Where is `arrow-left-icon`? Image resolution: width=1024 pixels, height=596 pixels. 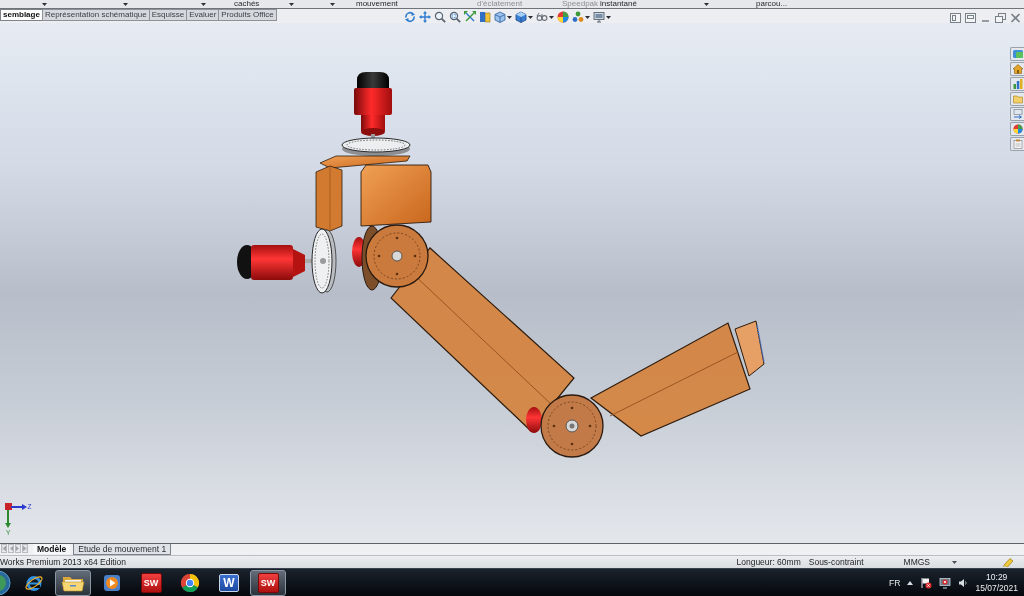
arrow-left-icon is located at coordinates (11, 548).